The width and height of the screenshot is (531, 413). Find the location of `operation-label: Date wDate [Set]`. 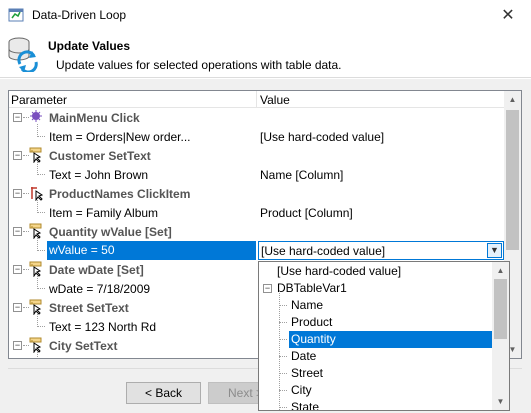

operation-label: Date wDate [Set] is located at coordinates (96, 270).